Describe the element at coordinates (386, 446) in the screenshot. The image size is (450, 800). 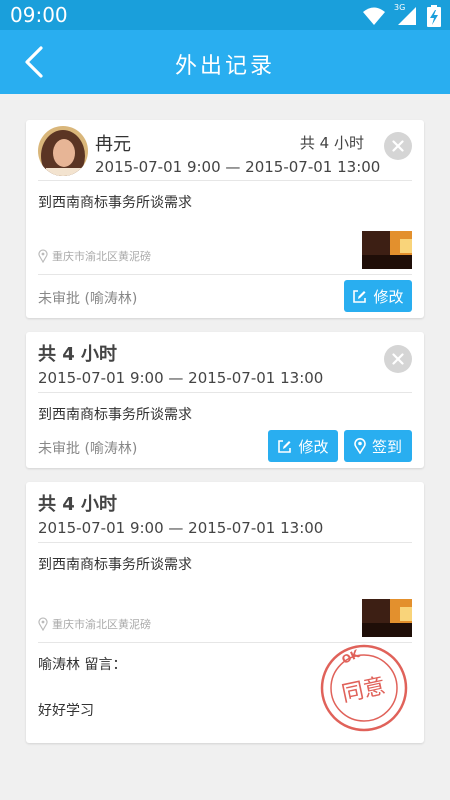
I see `check-in-button-label: 签到` at that location.